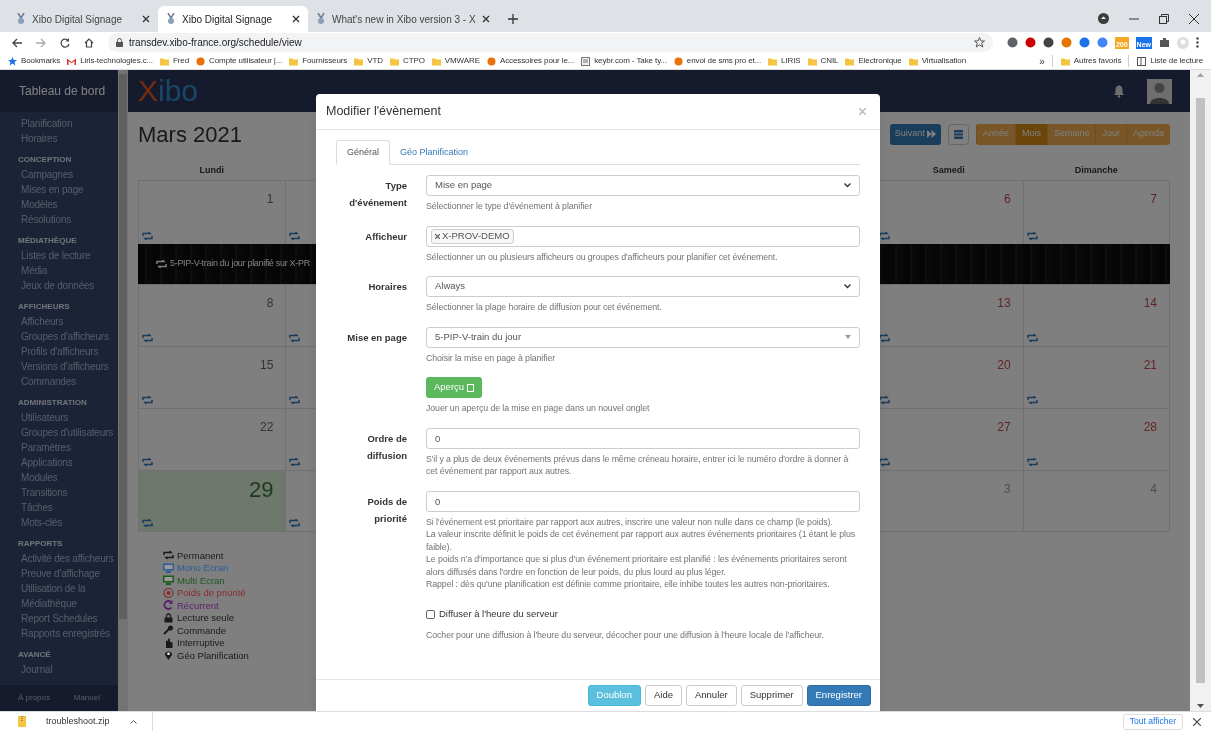 The width and height of the screenshot is (1211, 731). What do you see at coordinates (958, 134) in the screenshot?
I see `calendar-icon` at bounding box center [958, 134].